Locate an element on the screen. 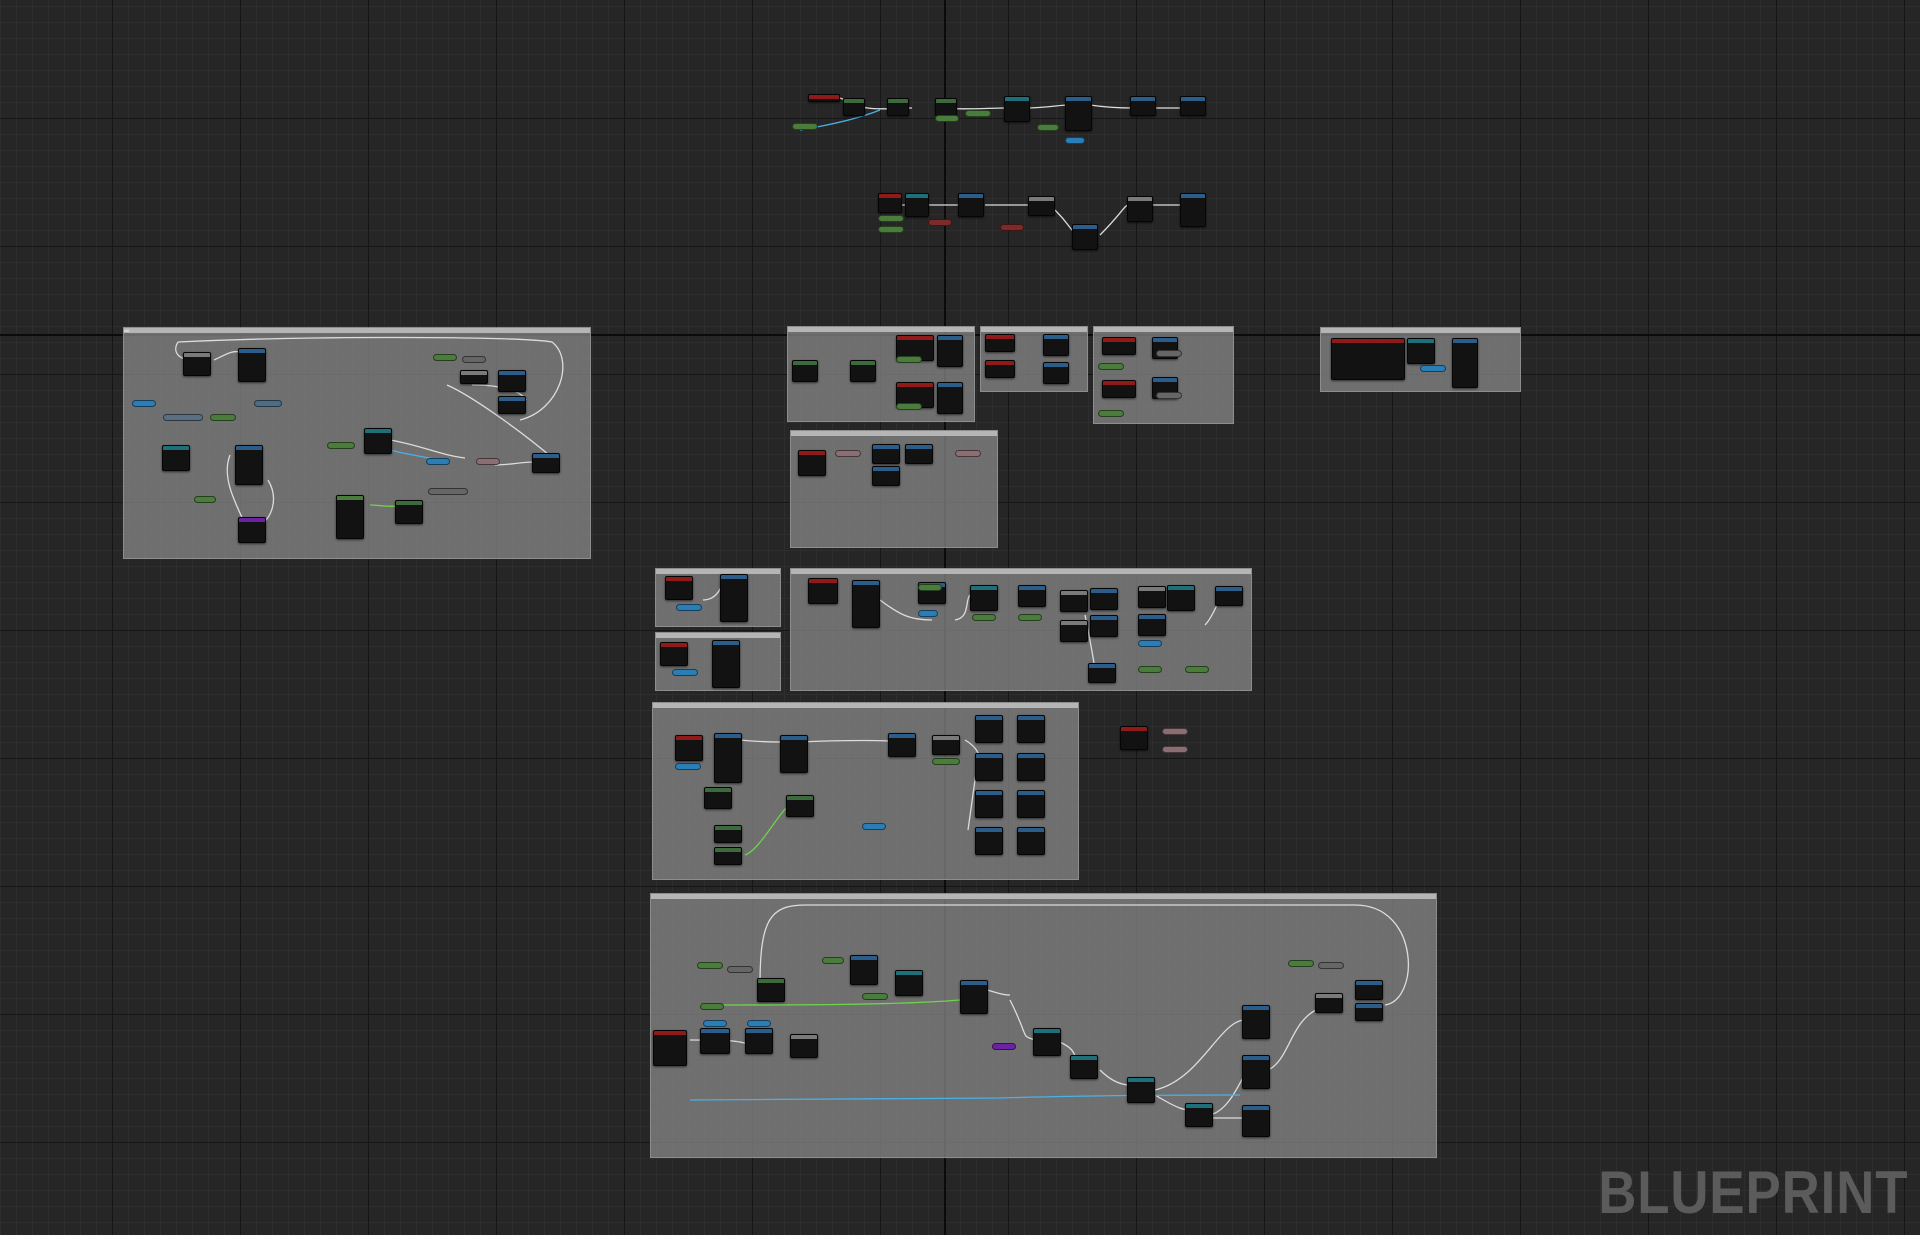 Image resolution: width=1920 pixels, height=1235 pixels. custom-event-node is located at coordinates (252, 530).